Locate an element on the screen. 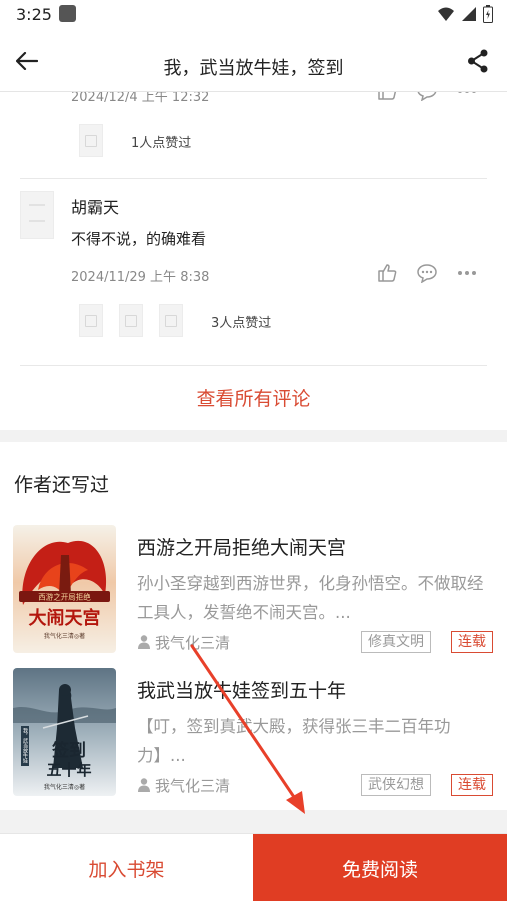 The width and height of the screenshot is (507, 901). page-title: 我，武当放牛娃，签到 is located at coordinates (253, 68).